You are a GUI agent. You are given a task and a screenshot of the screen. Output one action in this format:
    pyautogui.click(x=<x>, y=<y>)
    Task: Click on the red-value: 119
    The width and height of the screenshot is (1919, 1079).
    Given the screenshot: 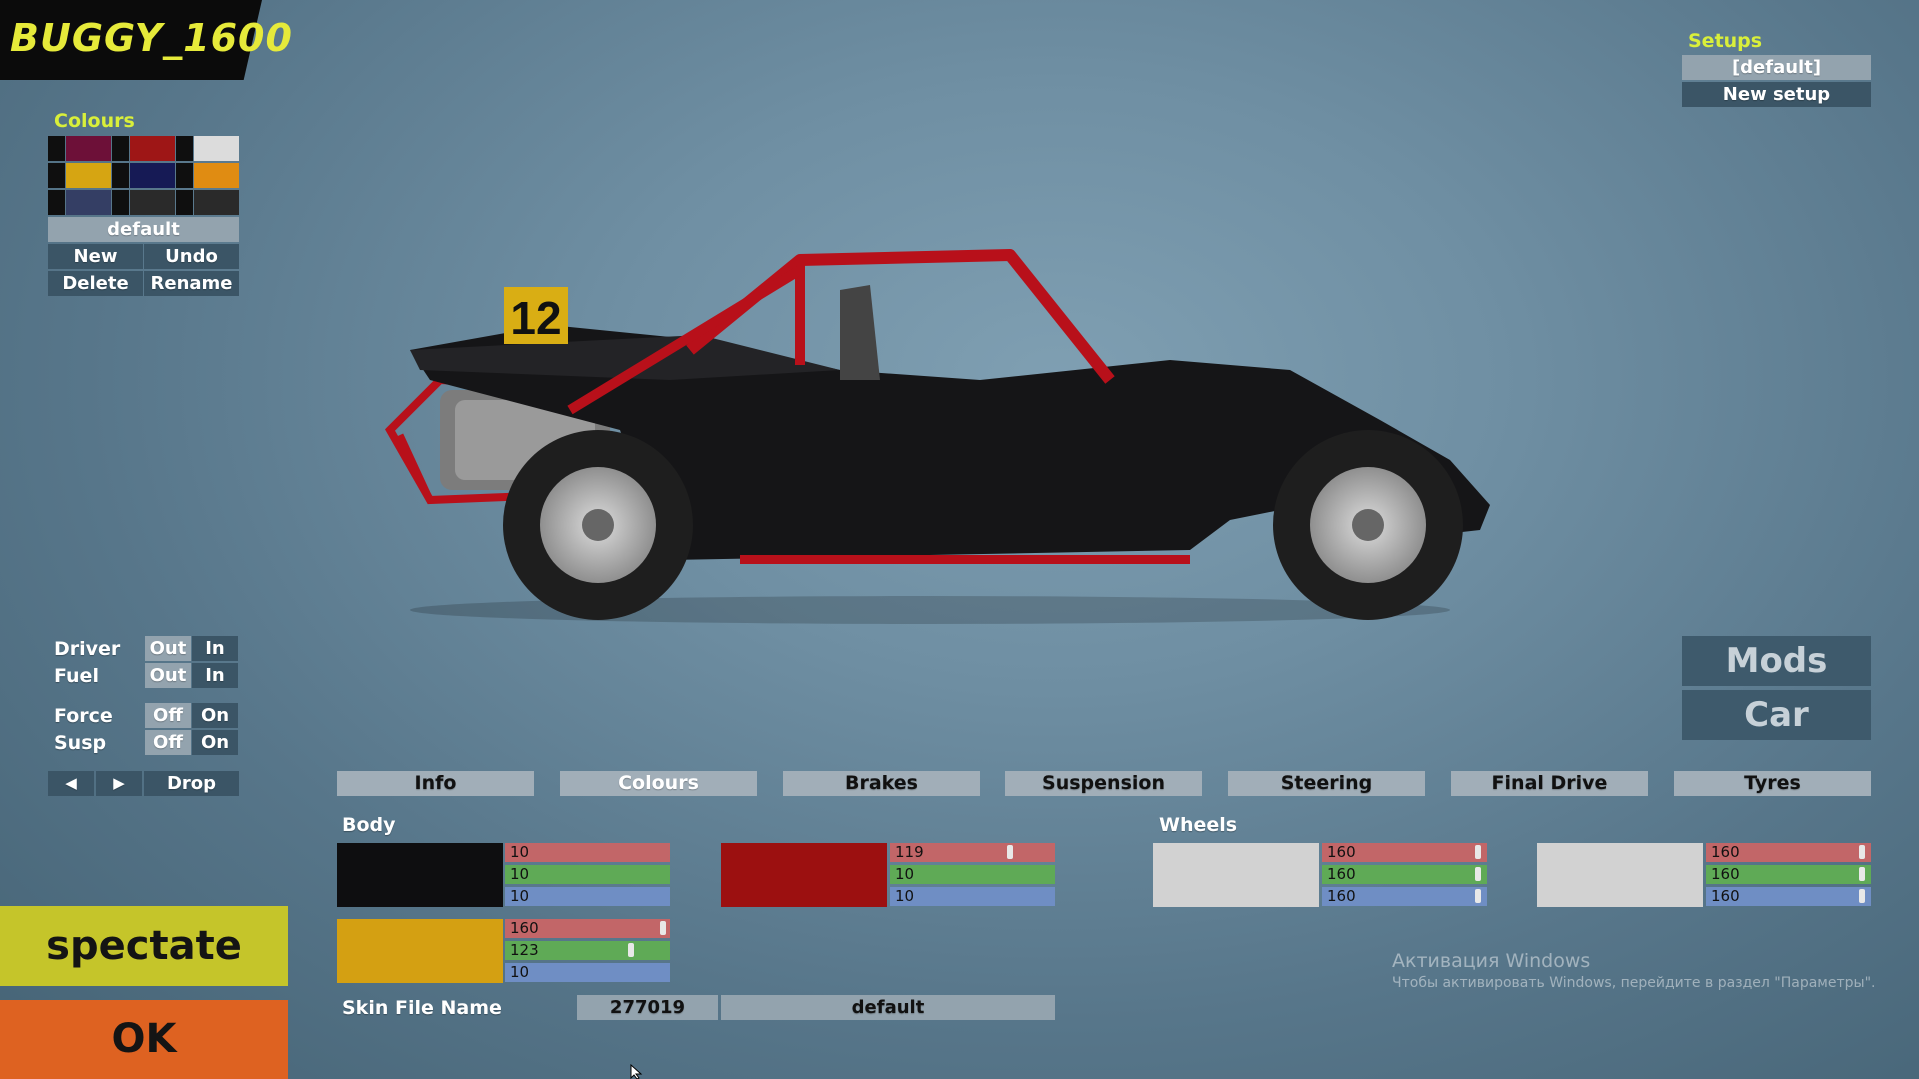 What is the action you would take?
    pyautogui.click(x=909, y=852)
    